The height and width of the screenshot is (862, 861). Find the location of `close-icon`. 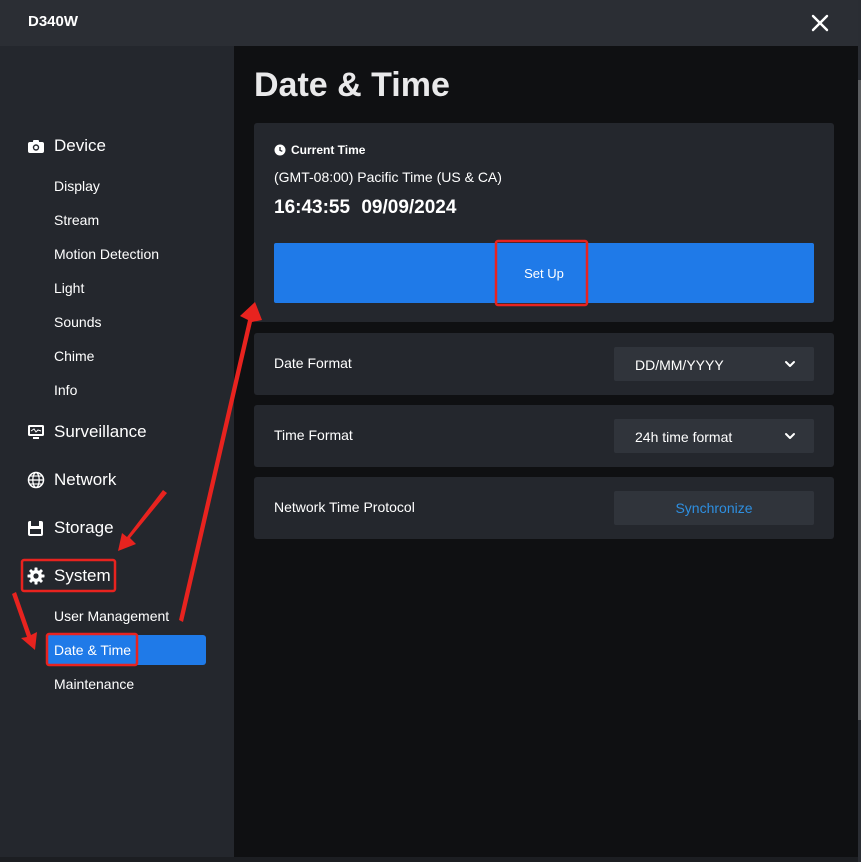

close-icon is located at coordinates (820, 23).